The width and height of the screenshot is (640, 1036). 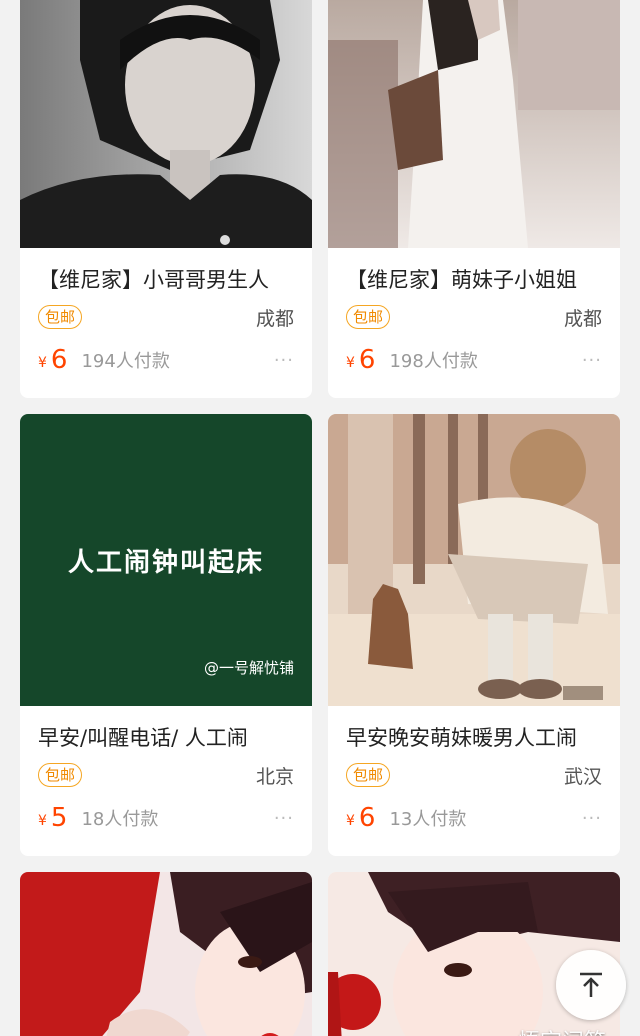 What do you see at coordinates (582, 776) in the screenshot?
I see `location: 武汉` at bounding box center [582, 776].